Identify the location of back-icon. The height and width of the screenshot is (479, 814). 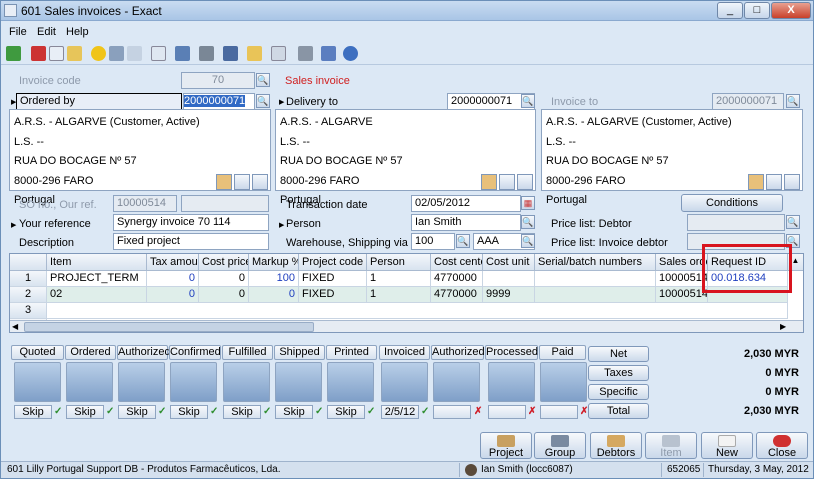
(13, 53).